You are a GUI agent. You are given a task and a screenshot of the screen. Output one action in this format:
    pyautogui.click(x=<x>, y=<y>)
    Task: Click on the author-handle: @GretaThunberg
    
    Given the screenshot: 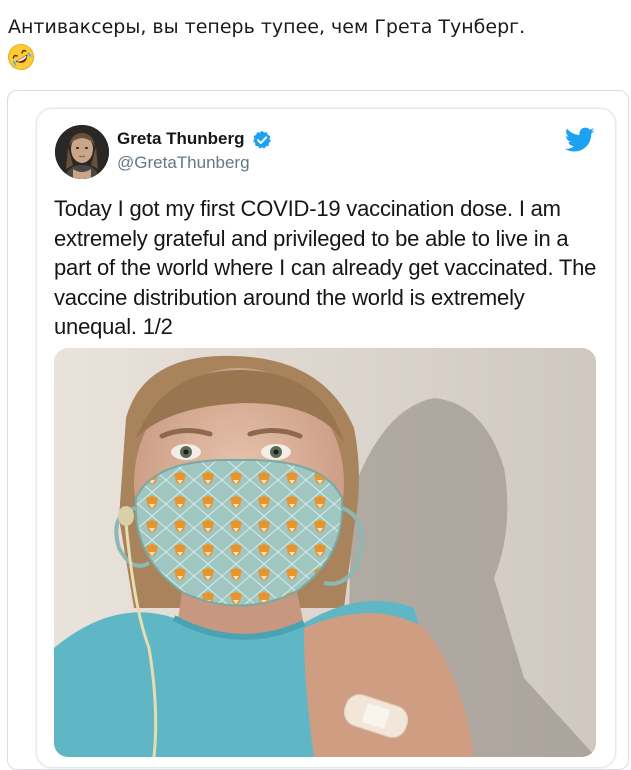 What is the action you would take?
    pyautogui.click(x=183, y=163)
    